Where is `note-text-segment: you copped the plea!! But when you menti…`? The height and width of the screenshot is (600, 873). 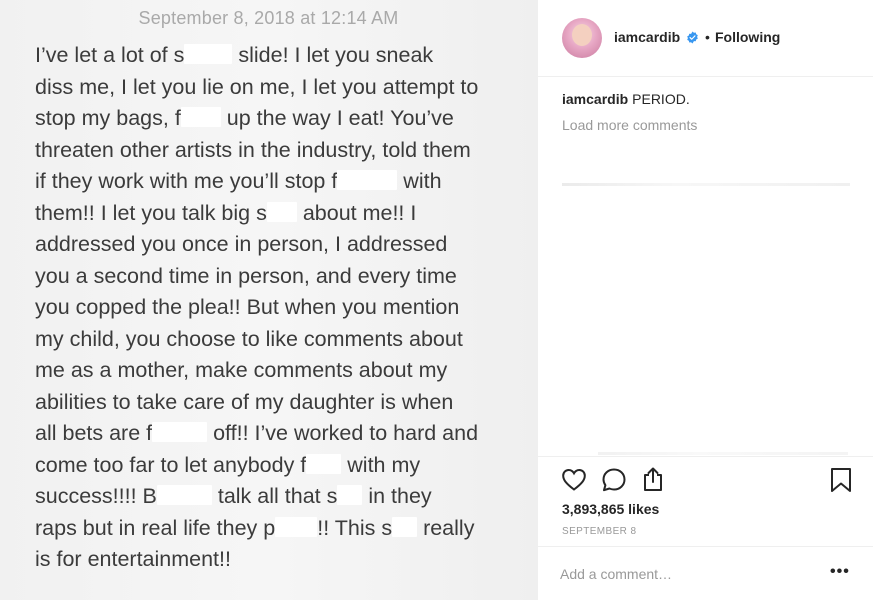
note-text-segment: you copped the plea!! But when you menti… is located at coordinates (247, 307).